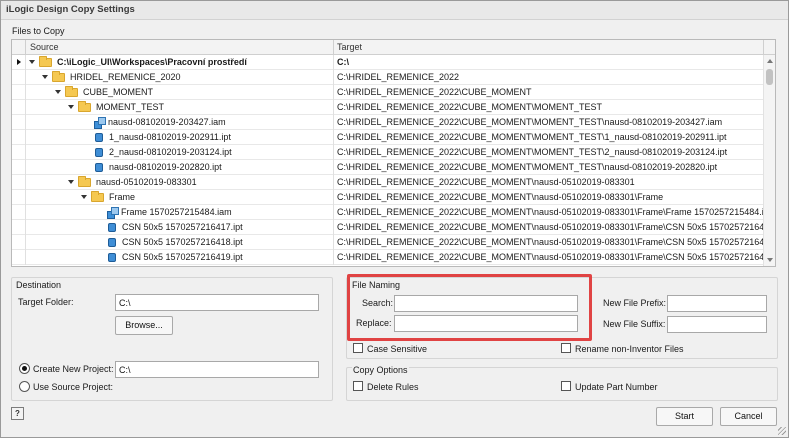 This screenshot has width=789, height=438. I want to click on use-source-project-label: Use Source Project:, so click(73, 387).